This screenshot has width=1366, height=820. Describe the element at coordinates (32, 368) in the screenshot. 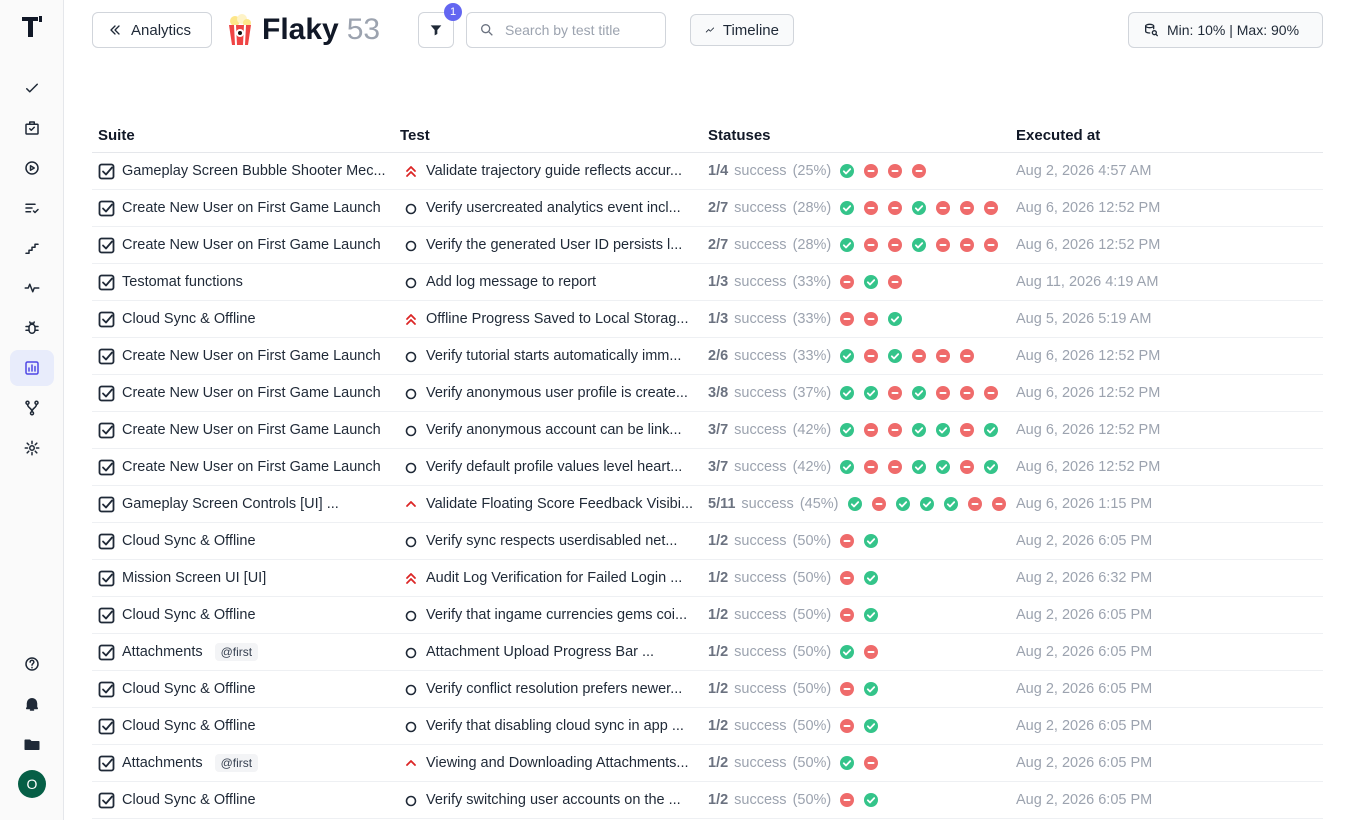

I see `nav-analytics-icon` at that location.